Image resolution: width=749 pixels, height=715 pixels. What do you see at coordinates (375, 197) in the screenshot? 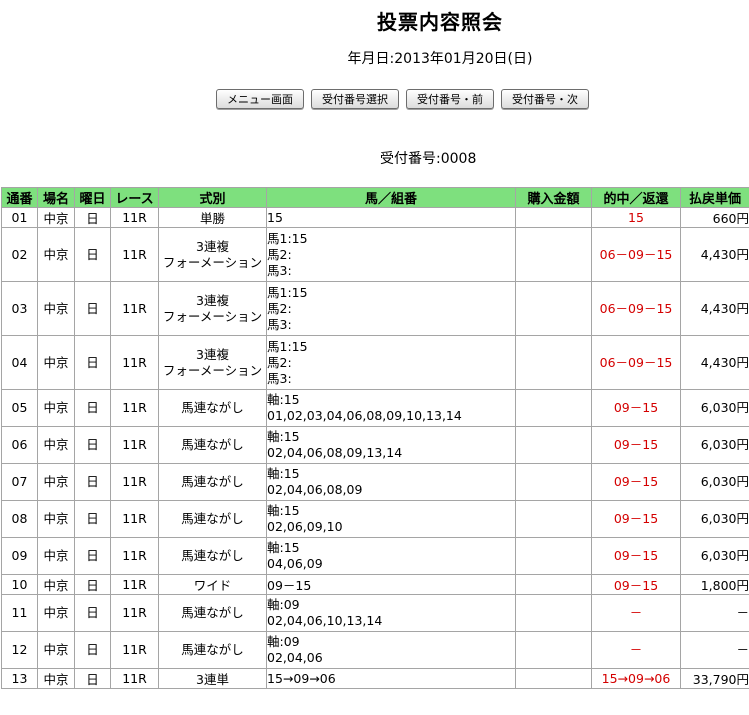
I see `table-header-row: 通番 場名 曜日 レース 式別 馬／組番 購入金額 的中／返還 払戻単価` at bounding box center [375, 197].